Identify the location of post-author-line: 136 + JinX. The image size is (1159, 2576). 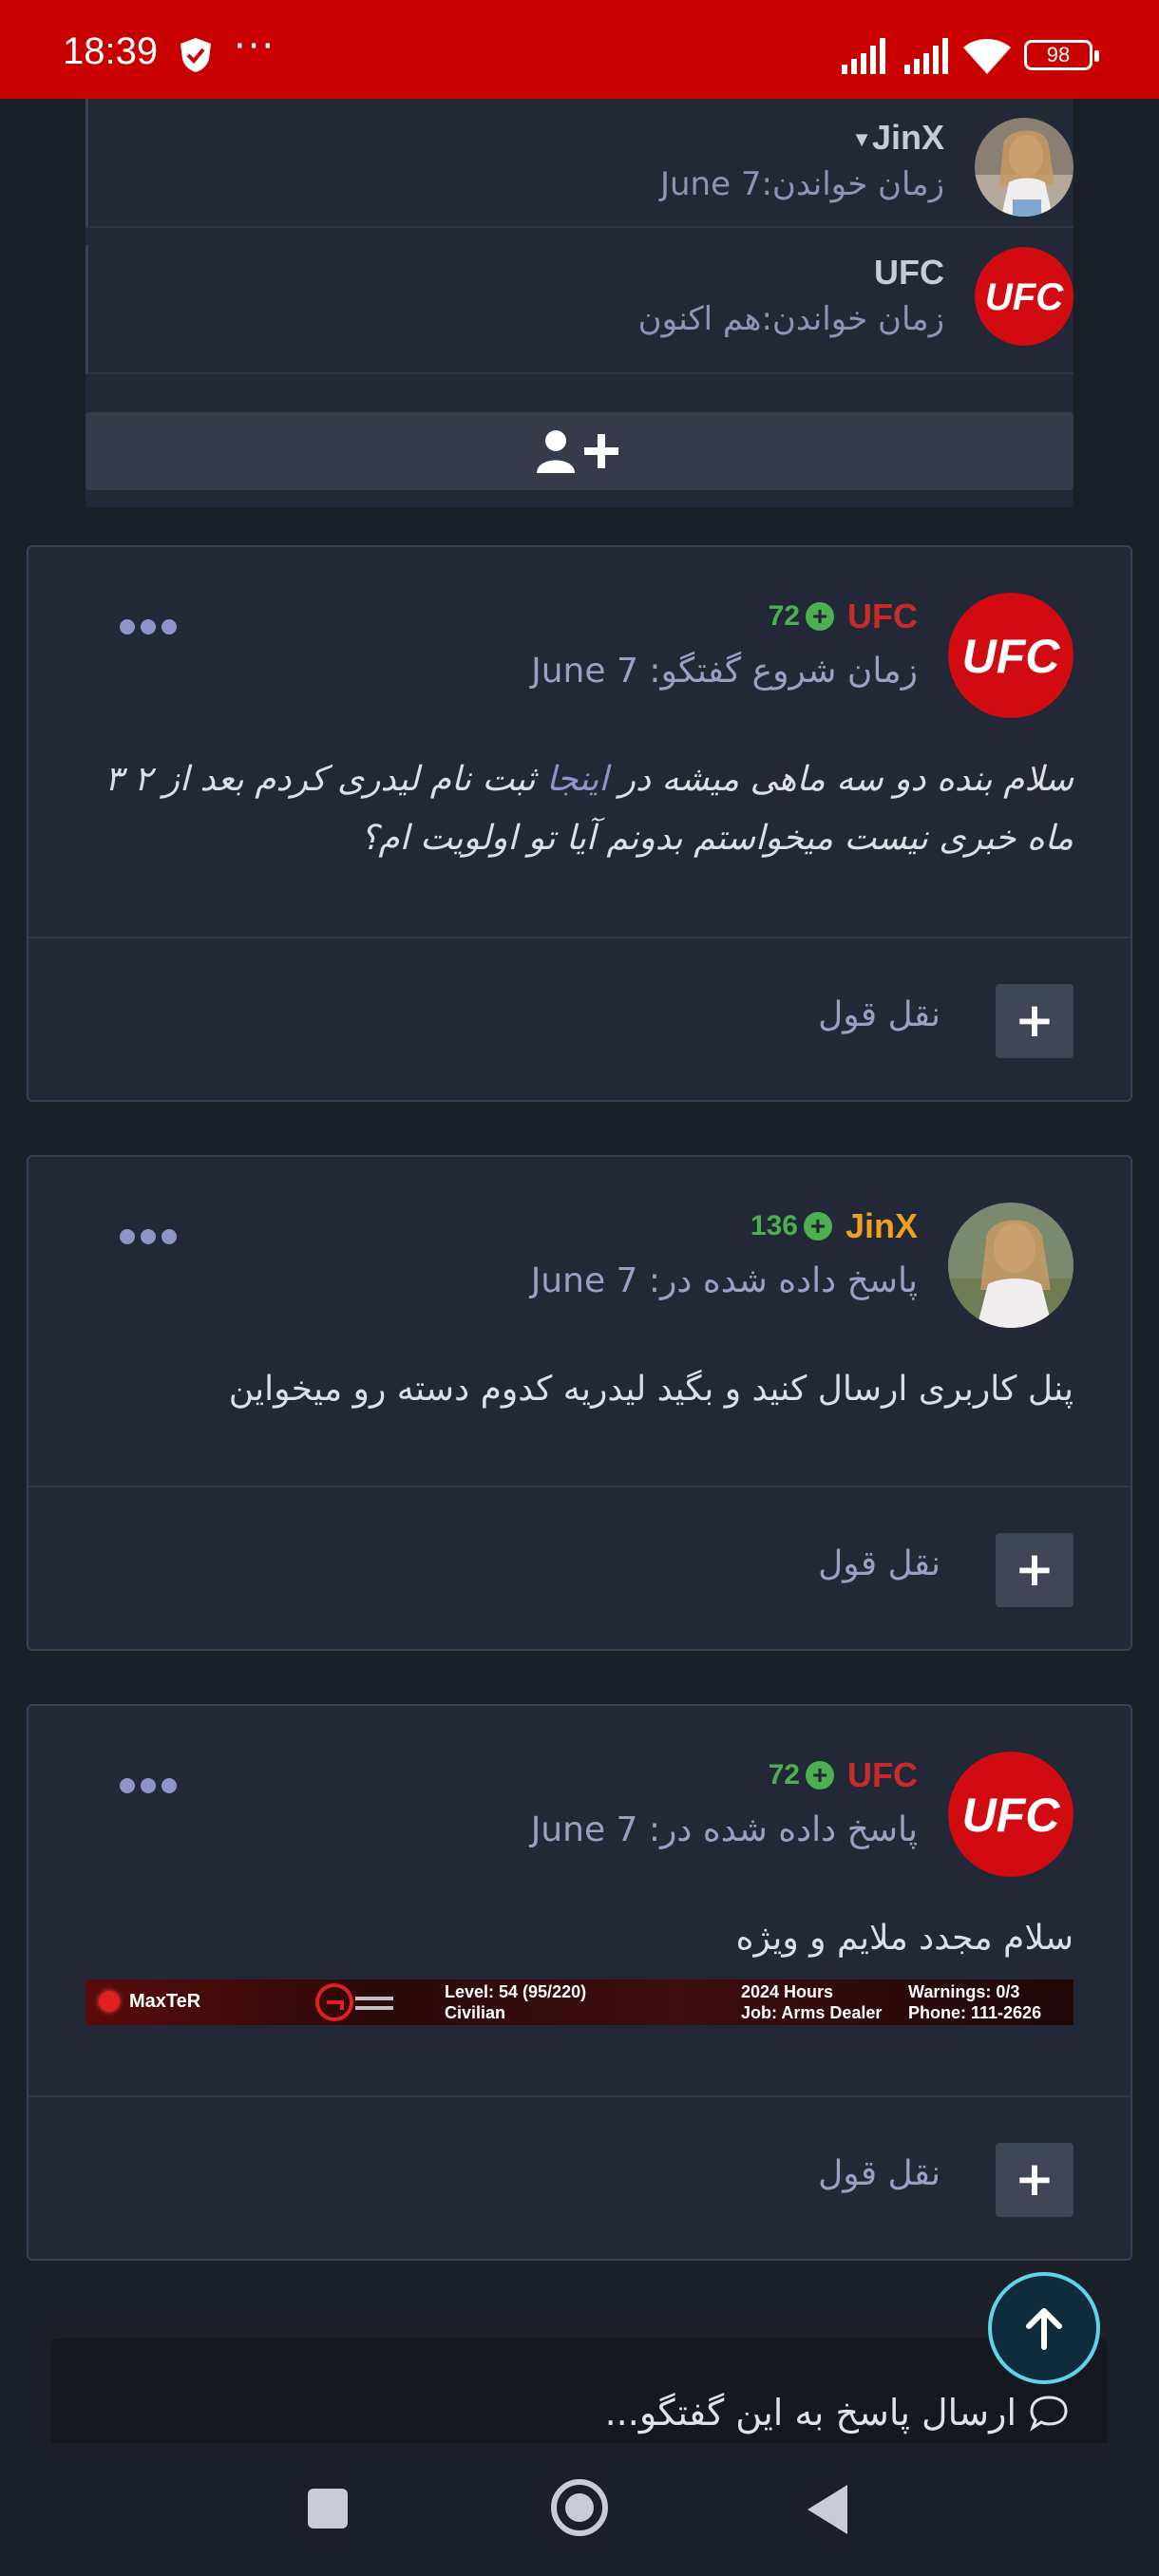
(834, 1226).